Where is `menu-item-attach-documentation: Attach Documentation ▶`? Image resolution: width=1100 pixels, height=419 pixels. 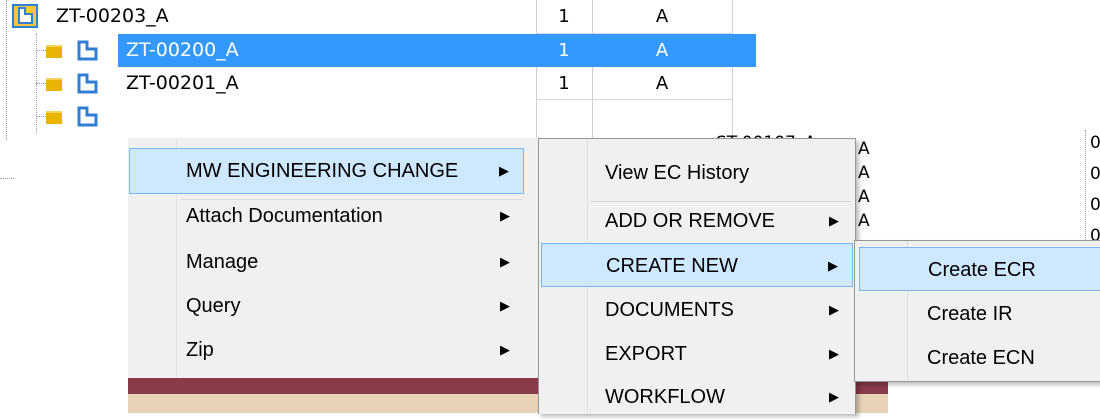 menu-item-attach-documentation: Attach Documentation ▶ is located at coordinates (327, 216).